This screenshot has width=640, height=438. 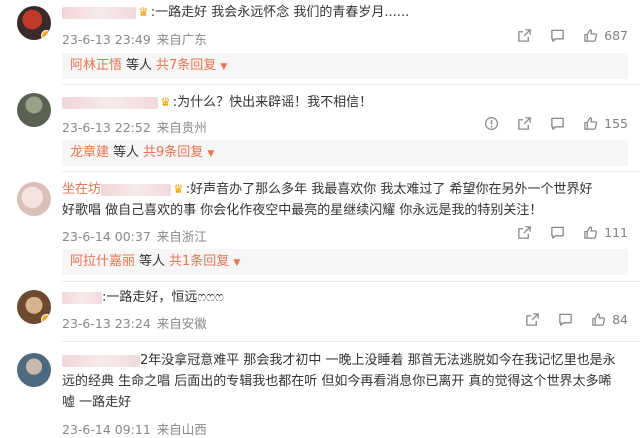 What do you see at coordinates (181, 429) in the screenshot?
I see `comment-location: 来自山西` at bounding box center [181, 429].